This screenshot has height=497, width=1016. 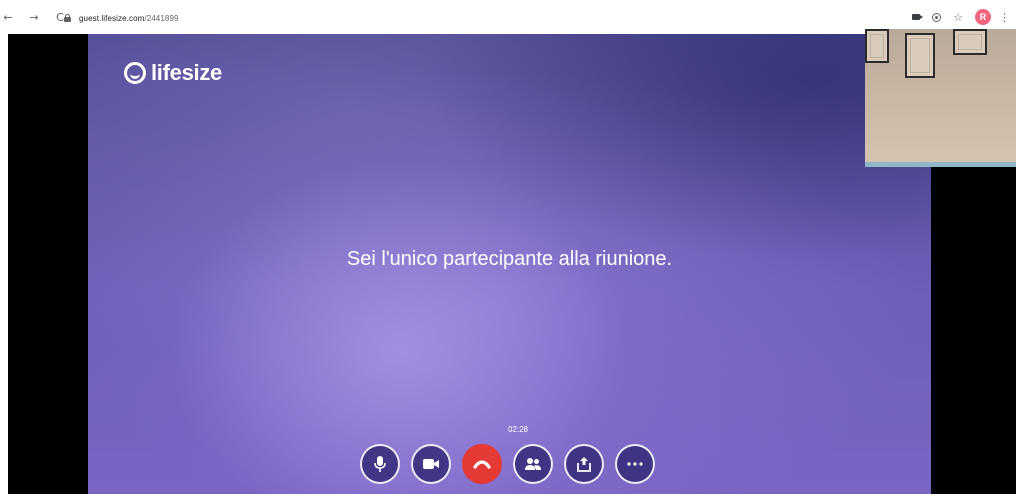 What do you see at coordinates (937, 17) in the screenshot?
I see `extension-icon` at bounding box center [937, 17].